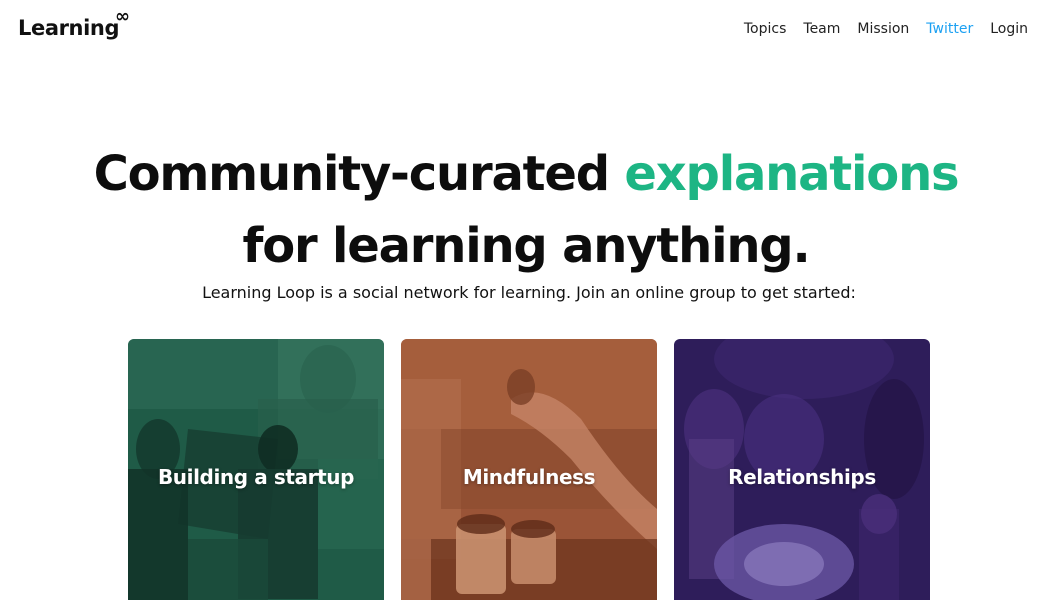 The image size is (1052, 600). Describe the element at coordinates (359, 174) in the screenshot. I see `hero-title-part1: Community-curated` at that location.